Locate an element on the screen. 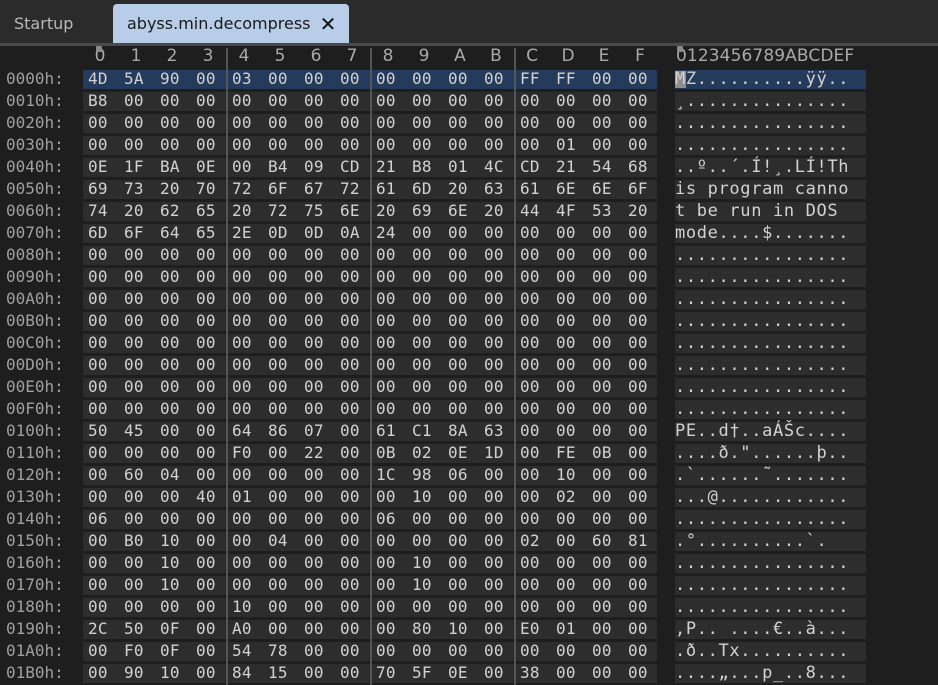  hex-byte: 61 is located at coordinates (394, 430).